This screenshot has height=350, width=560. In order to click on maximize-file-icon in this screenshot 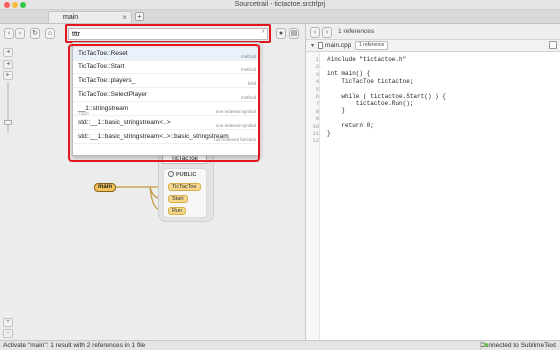, I will do `click(553, 45)`.